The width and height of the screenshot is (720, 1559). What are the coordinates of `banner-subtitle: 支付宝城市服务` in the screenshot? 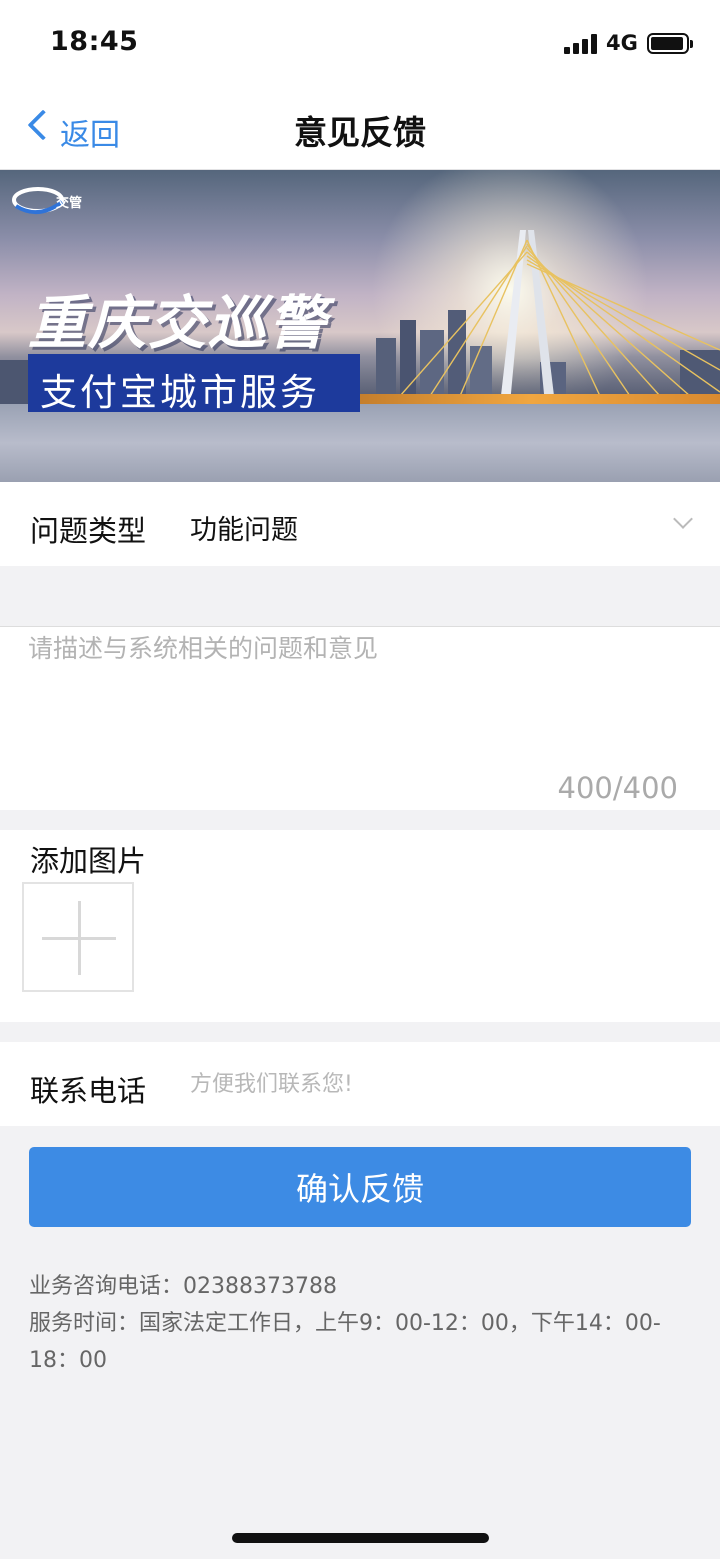 It's located at (194, 384).